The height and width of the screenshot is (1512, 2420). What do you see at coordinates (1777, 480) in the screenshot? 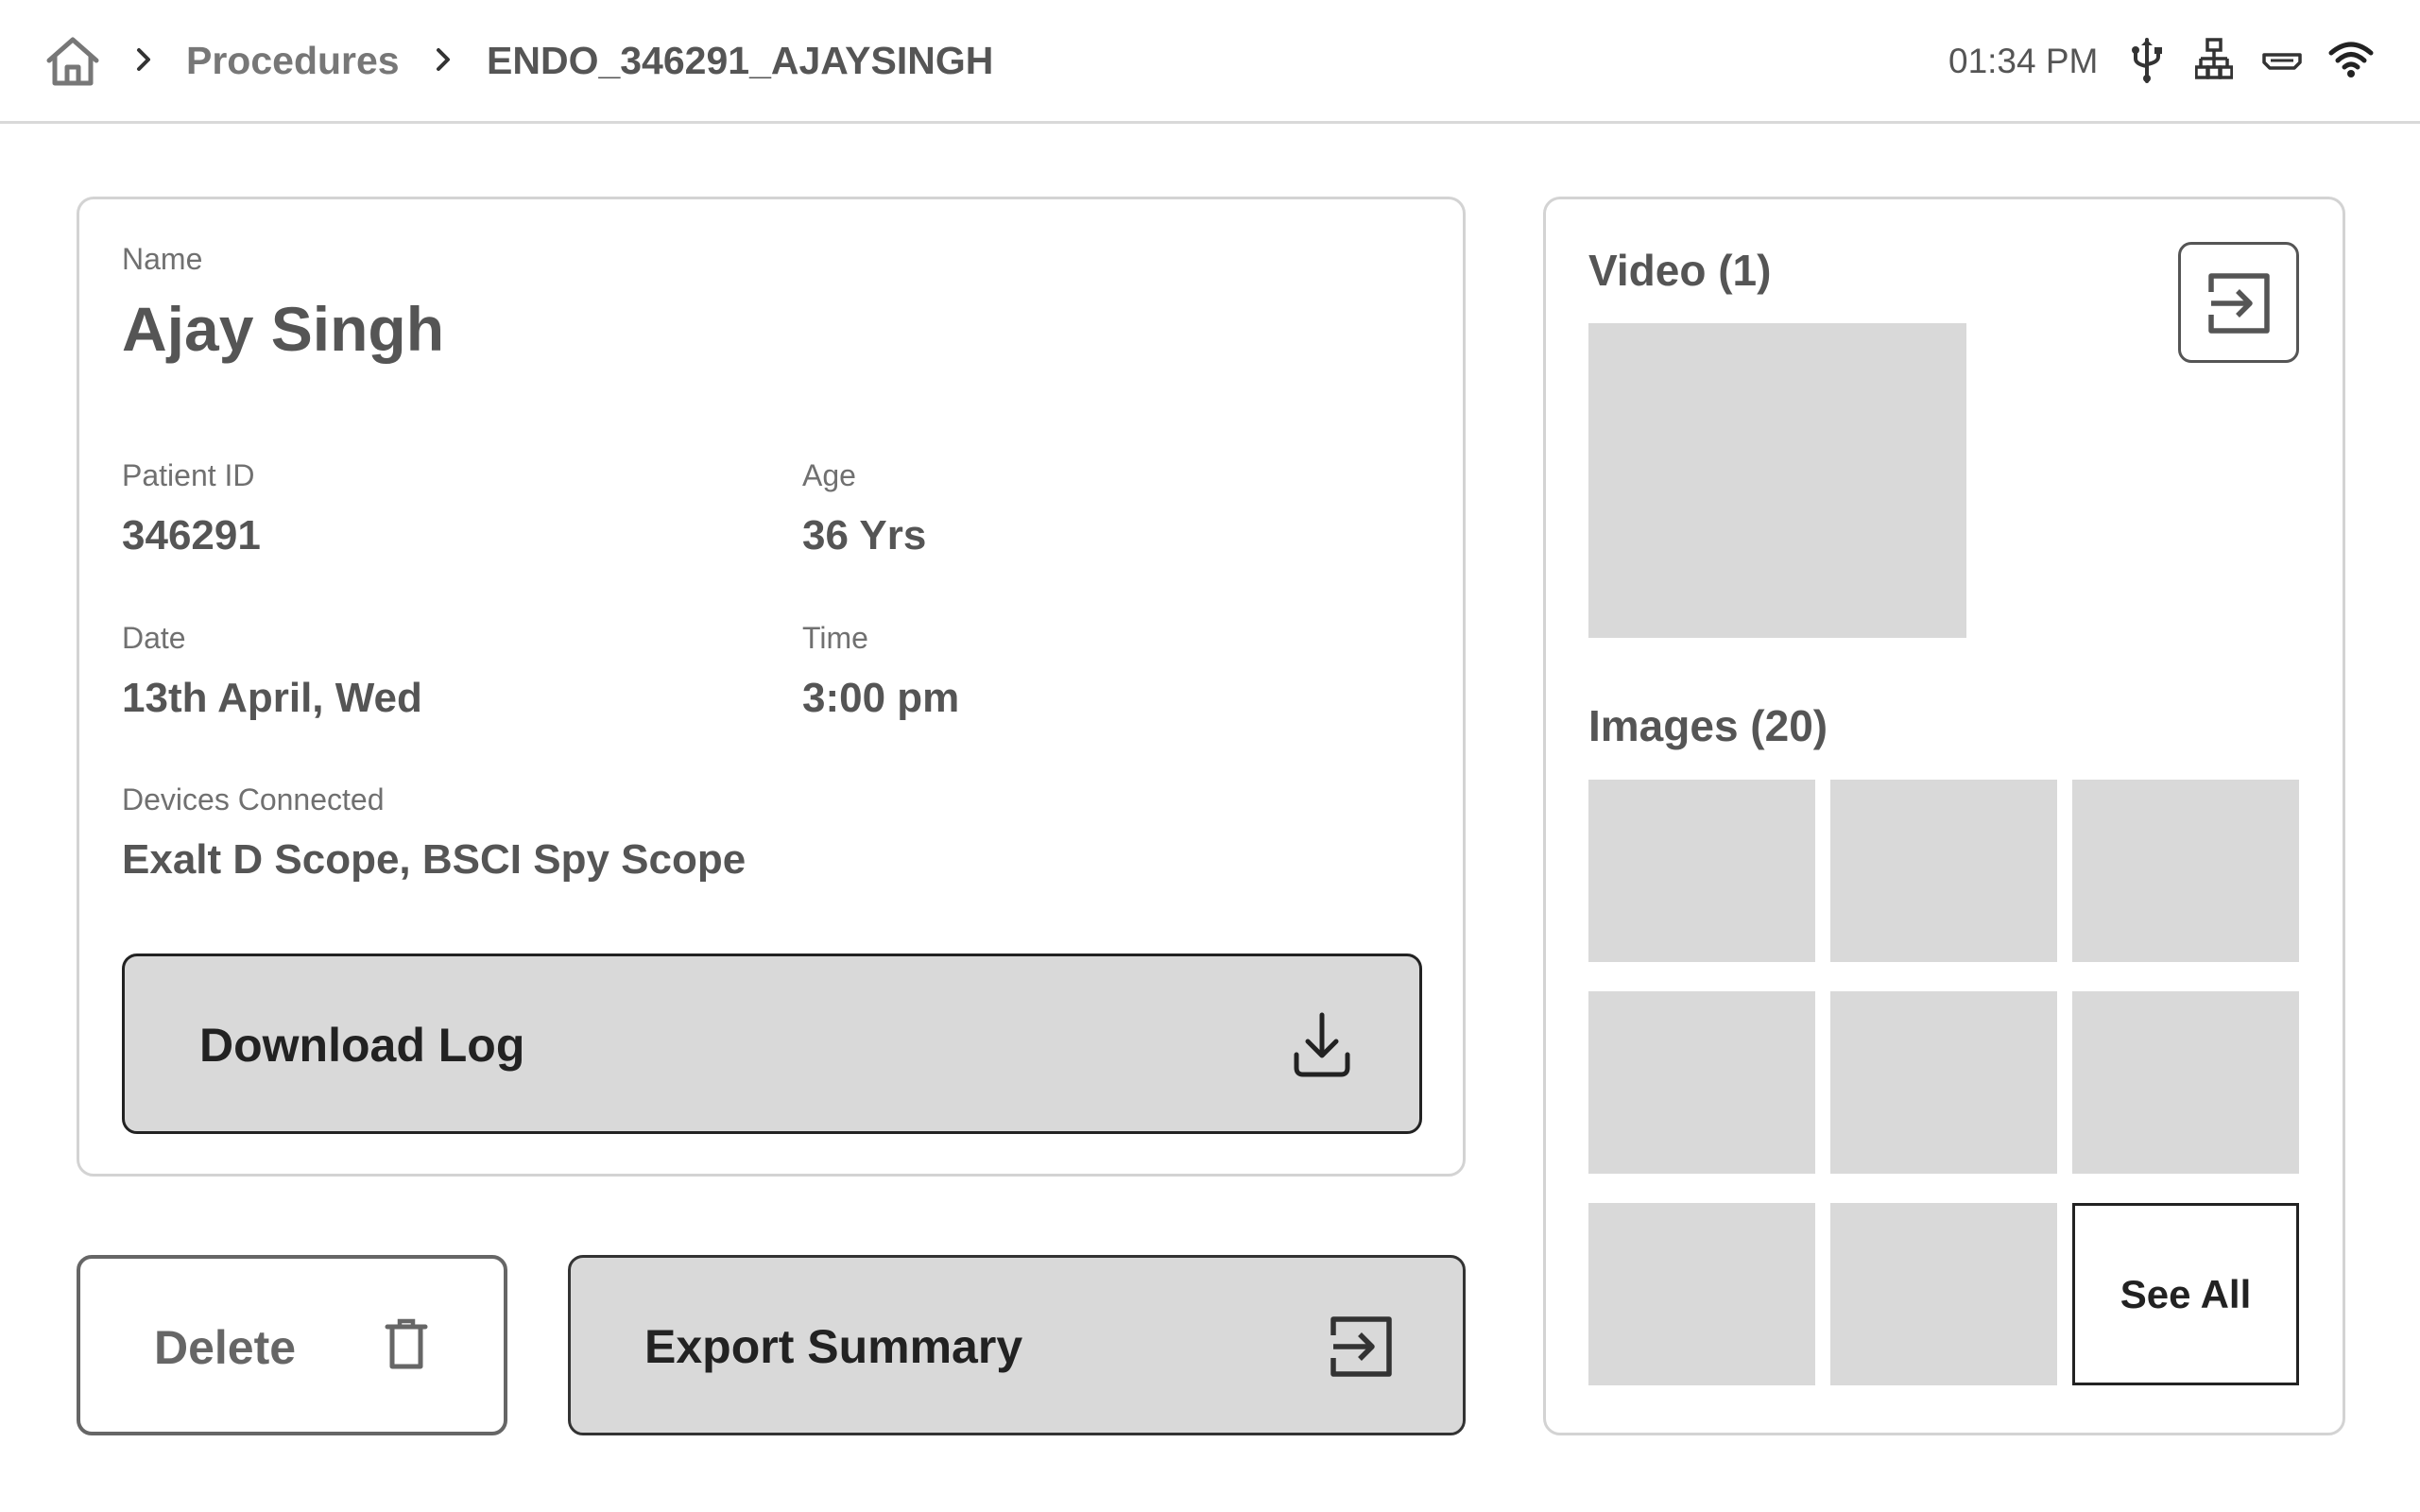
I see `video-thumbnail` at bounding box center [1777, 480].